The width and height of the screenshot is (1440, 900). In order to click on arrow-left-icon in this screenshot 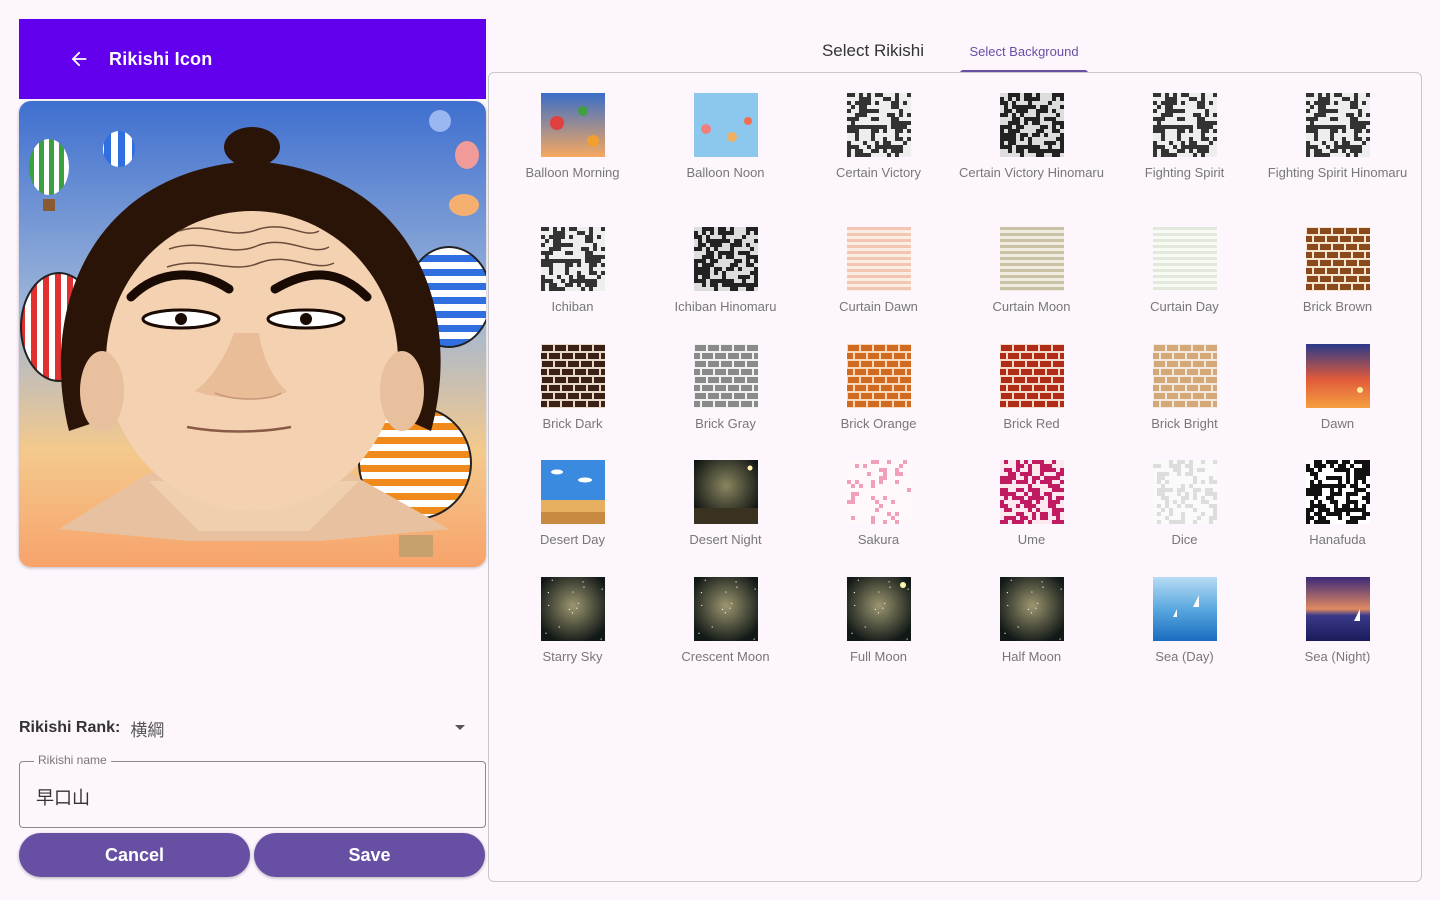, I will do `click(79, 59)`.